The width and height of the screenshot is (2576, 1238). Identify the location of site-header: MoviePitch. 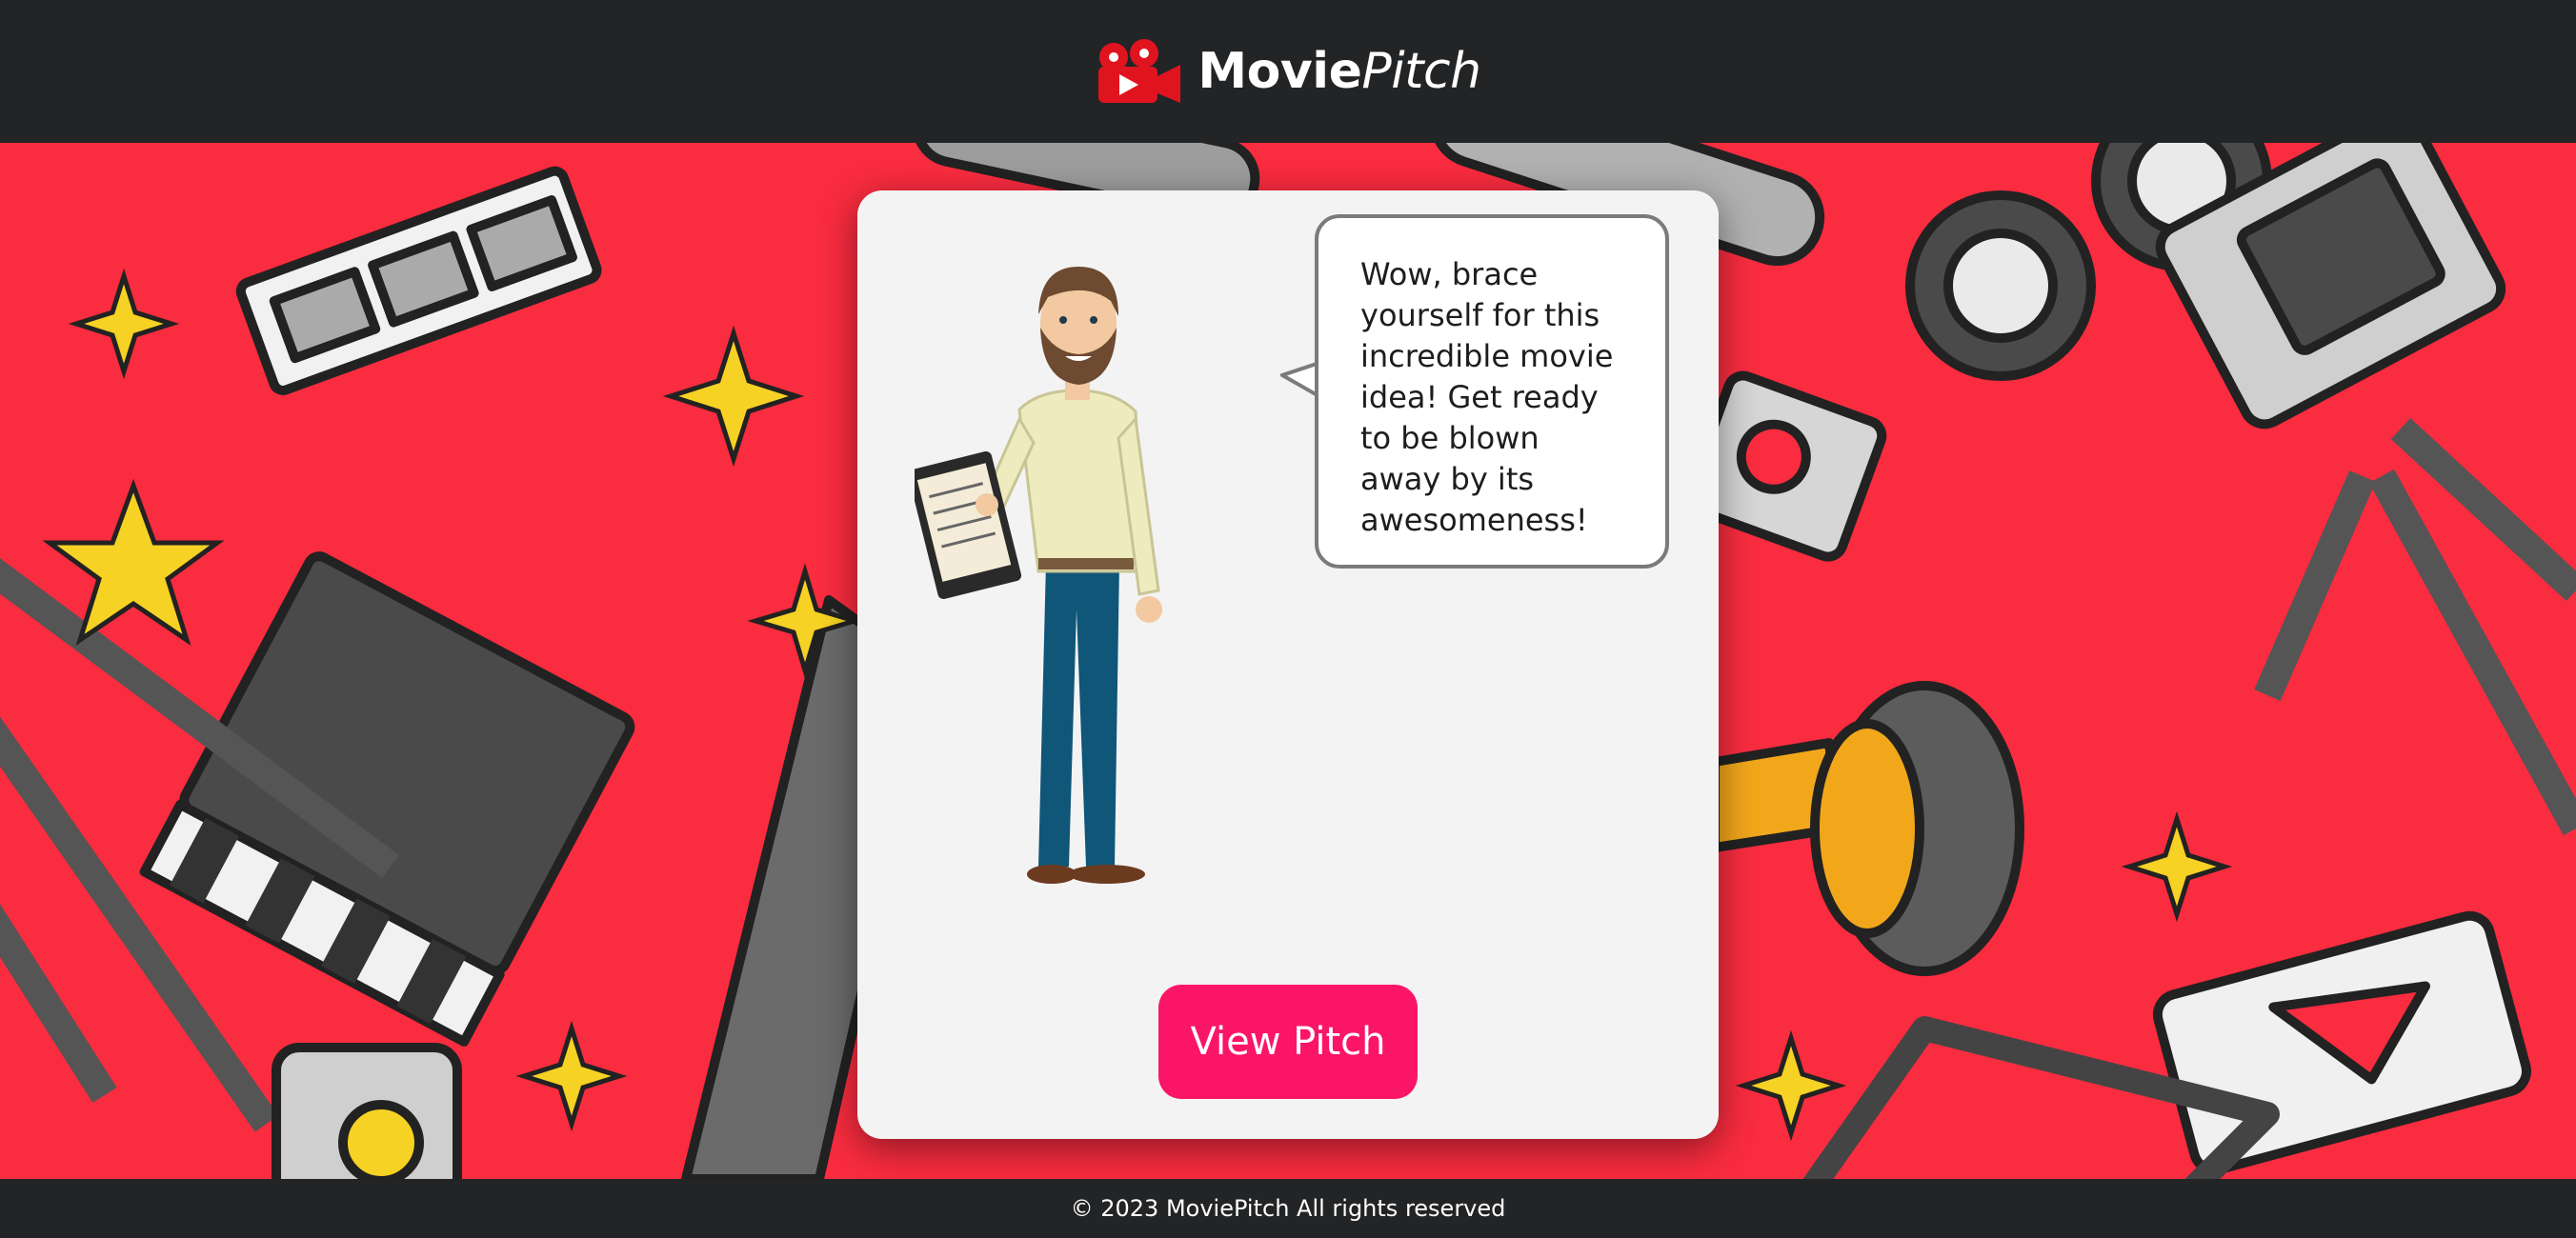
(1288, 71).